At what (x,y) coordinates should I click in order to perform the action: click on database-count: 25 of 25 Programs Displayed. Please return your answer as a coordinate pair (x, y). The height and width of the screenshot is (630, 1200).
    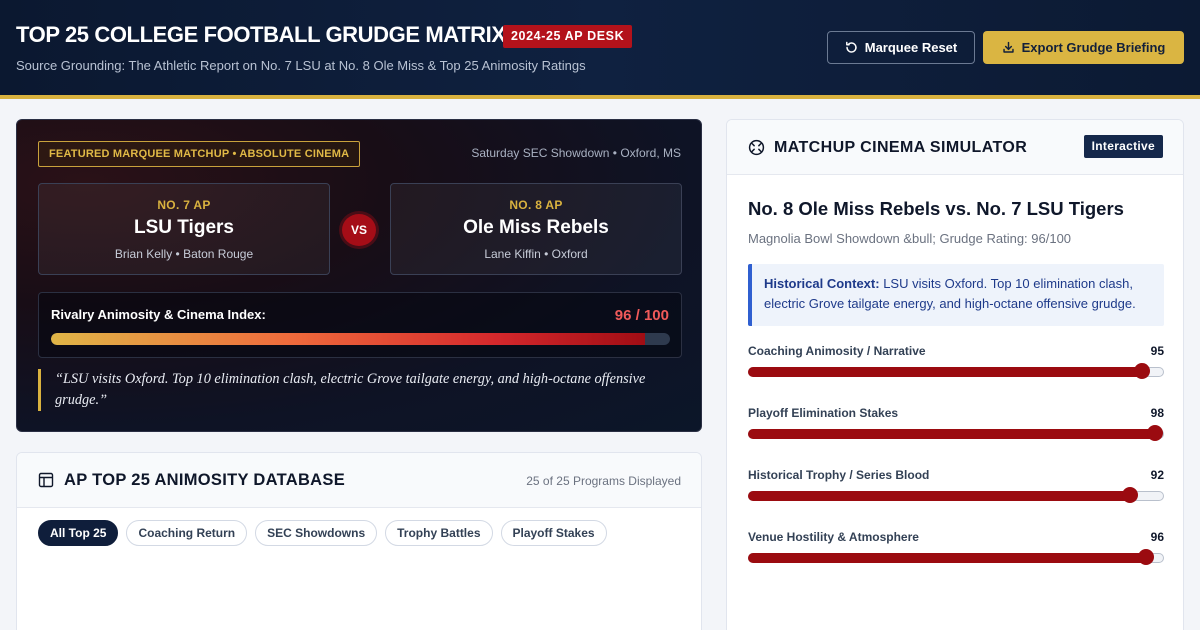
    Looking at the image, I should click on (603, 481).